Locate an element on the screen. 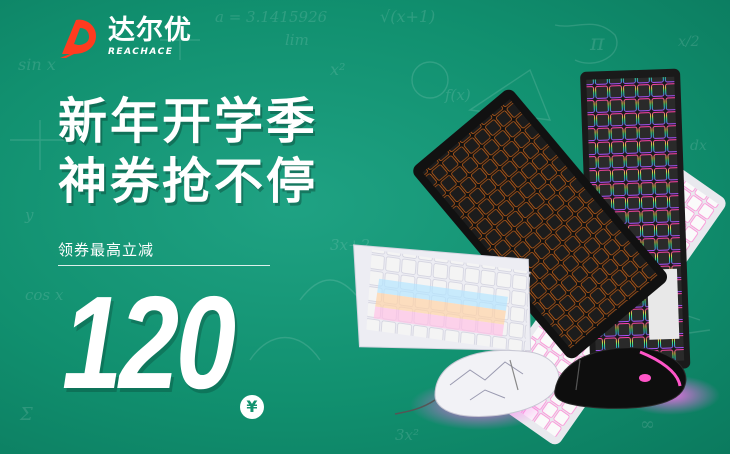  doodle: π is located at coordinates (597, 43).